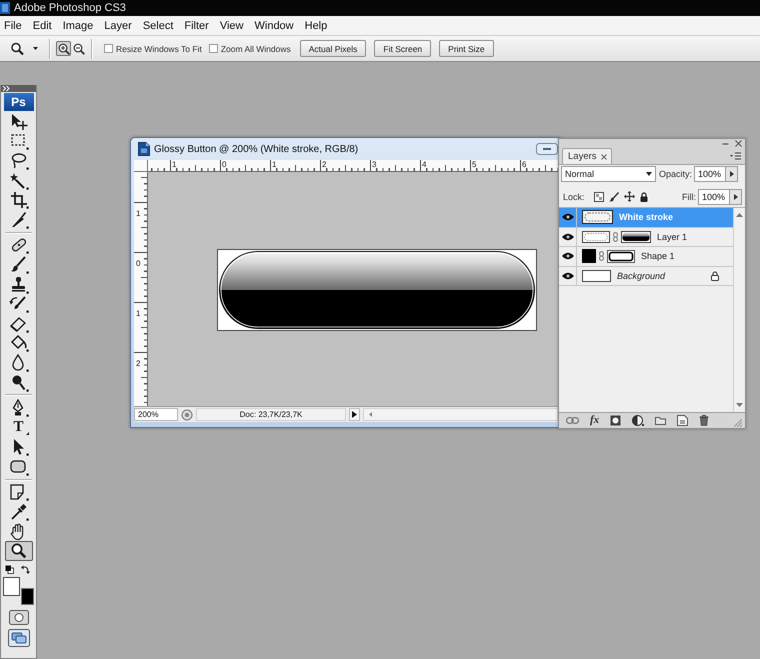 The image size is (760, 659). I want to click on half-circle-icon, so click(638, 420).